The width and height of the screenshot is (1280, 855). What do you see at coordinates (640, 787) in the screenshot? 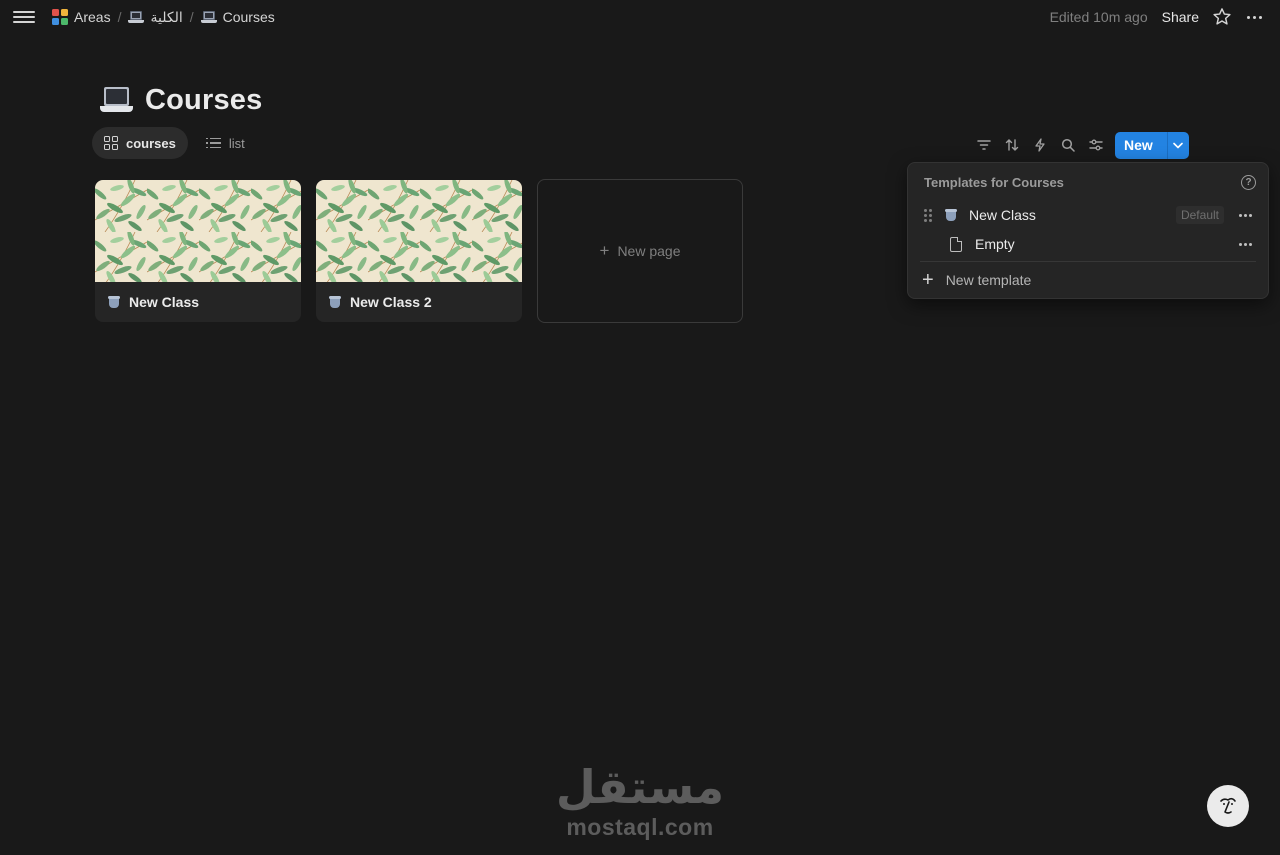
I see `watermark-arabic: مستقل` at bounding box center [640, 787].